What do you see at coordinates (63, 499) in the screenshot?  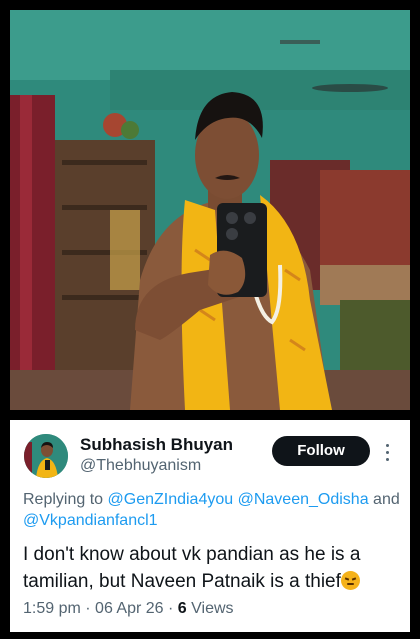 I see `replying-to-label: Replying to` at bounding box center [63, 499].